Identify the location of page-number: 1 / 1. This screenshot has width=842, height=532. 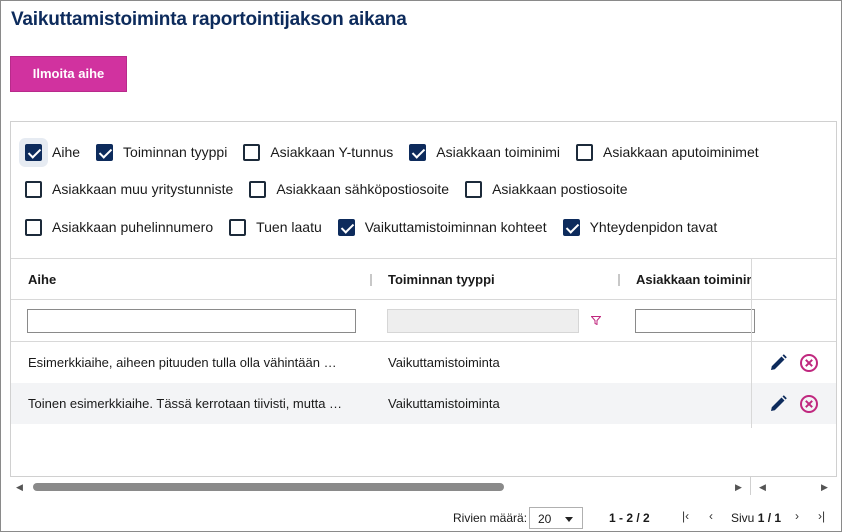
(769, 518).